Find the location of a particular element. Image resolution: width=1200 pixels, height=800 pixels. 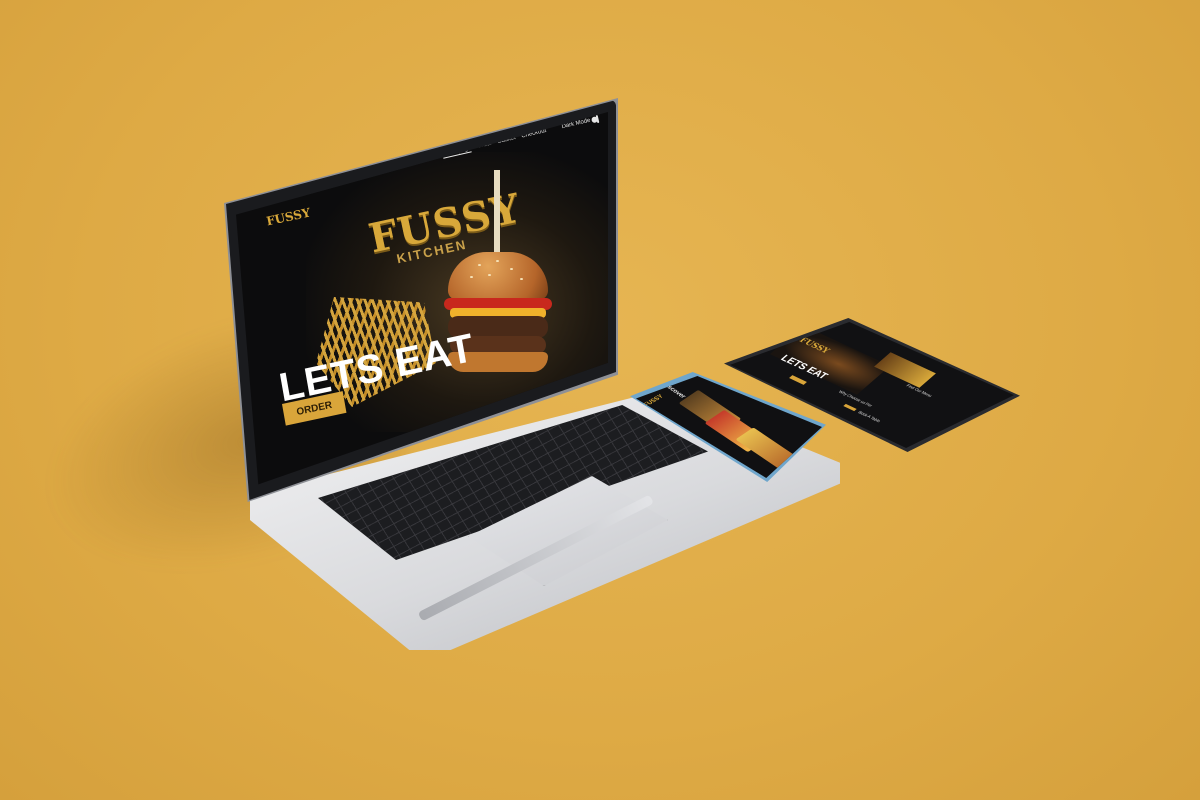

burger-skewer is located at coordinates (497, 215).